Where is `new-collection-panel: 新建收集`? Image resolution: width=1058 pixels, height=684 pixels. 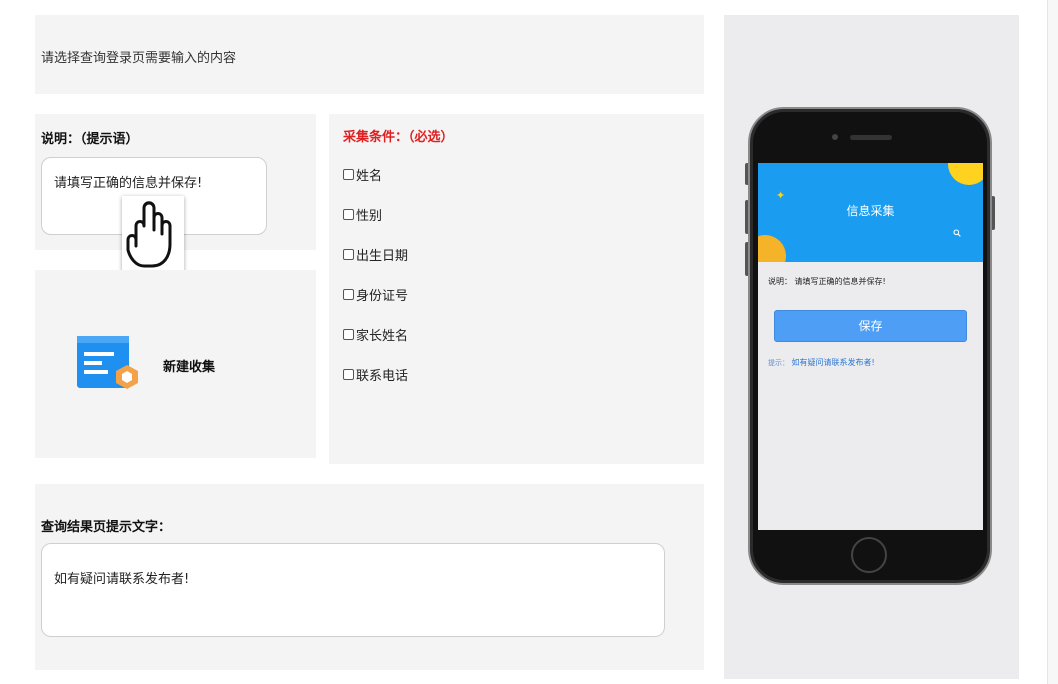
new-collection-panel: 新建收集 is located at coordinates (175, 364).